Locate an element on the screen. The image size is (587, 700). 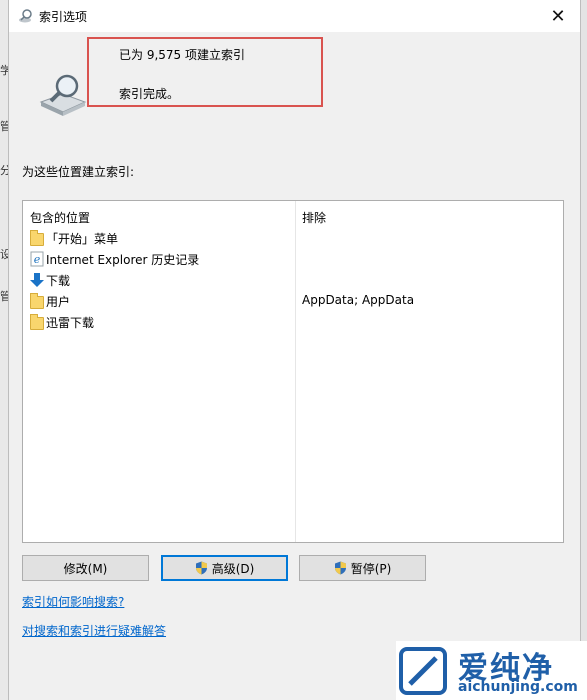
location-name: 用户 is located at coordinates (58, 302).